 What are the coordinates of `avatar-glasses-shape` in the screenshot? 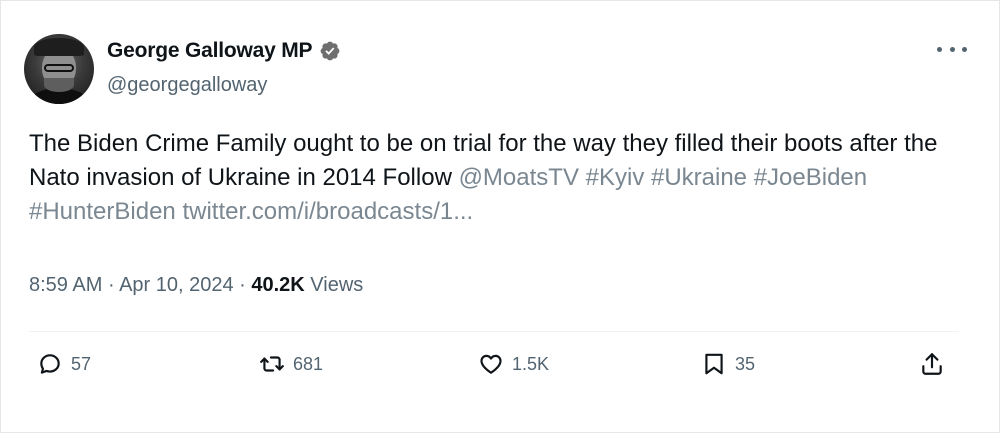 It's located at (59, 68).